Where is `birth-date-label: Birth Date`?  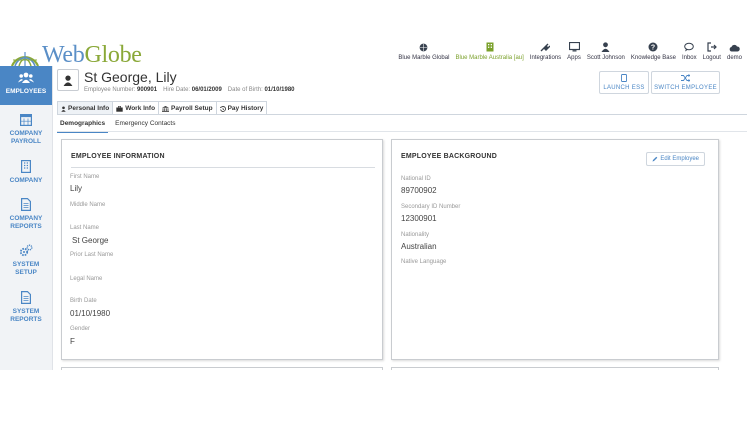 birth-date-label: Birth Date is located at coordinates (83, 301).